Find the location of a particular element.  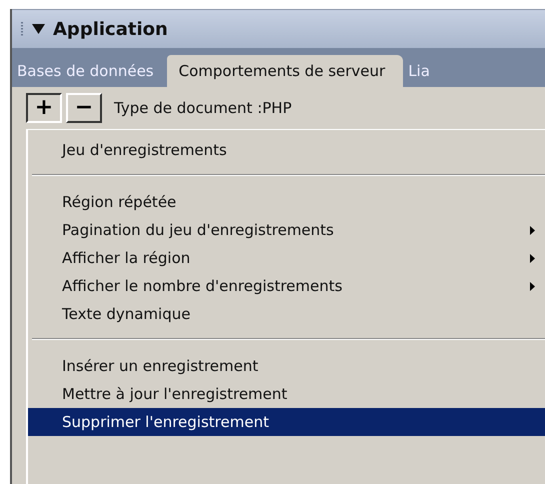

menu-item: Insérer un enregistrement is located at coordinates (286, 366).